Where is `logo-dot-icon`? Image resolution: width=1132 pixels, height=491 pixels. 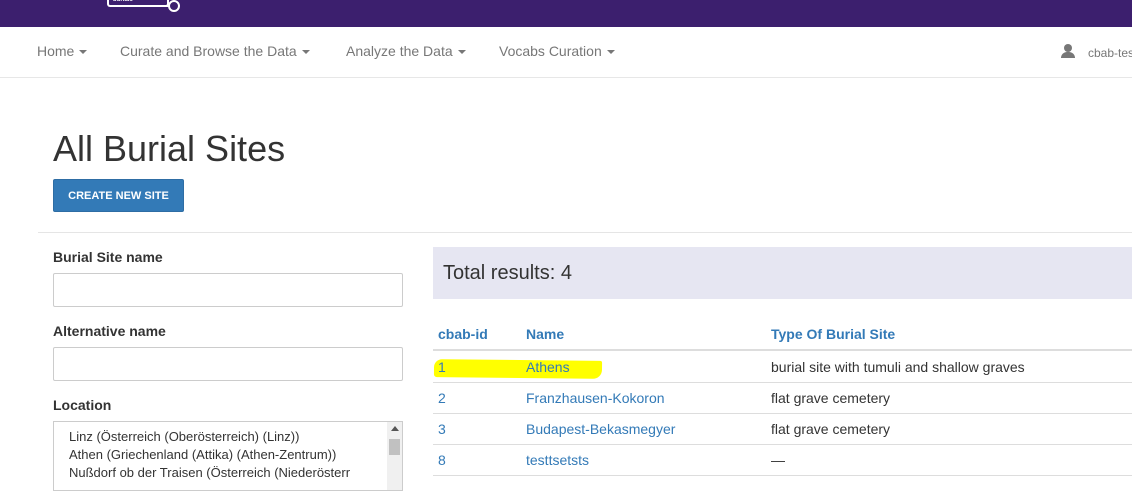 logo-dot-icon is located at coordinates (174, 6).